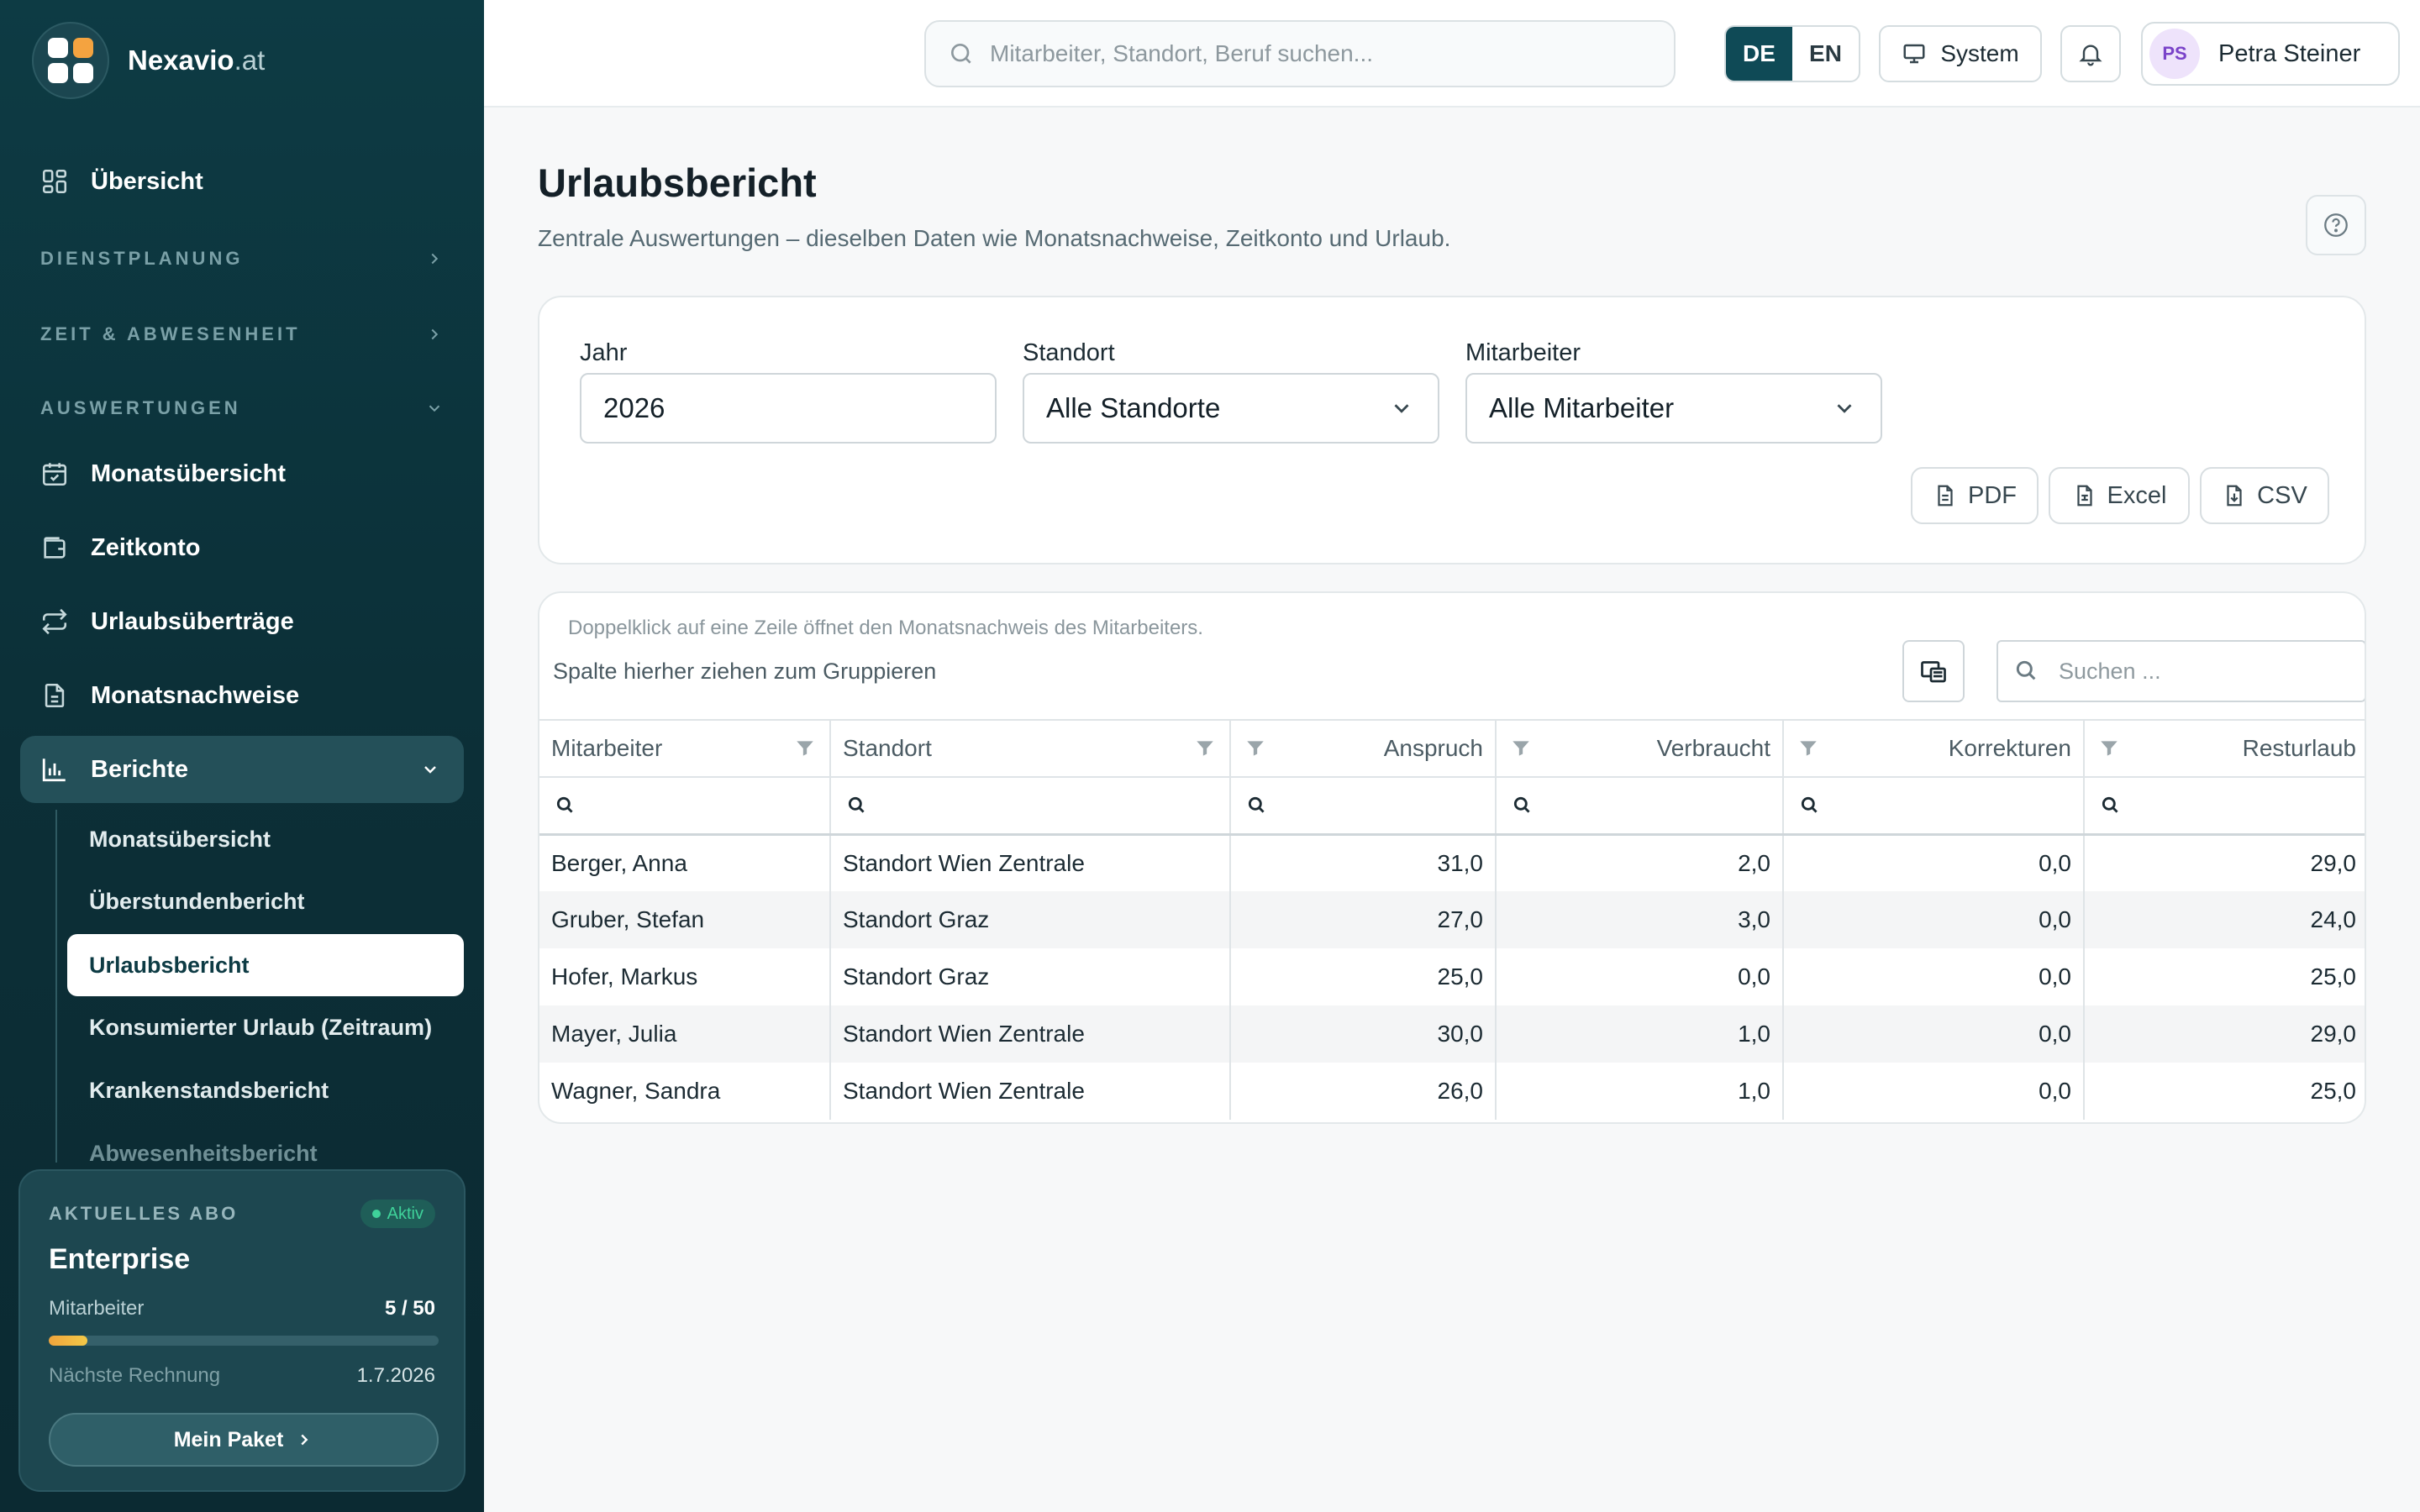 The image size is (2420, 1512). Describe the element at coordinates (1759, 54) in the screenshot. I see `lang-de-button: DE` at that location.